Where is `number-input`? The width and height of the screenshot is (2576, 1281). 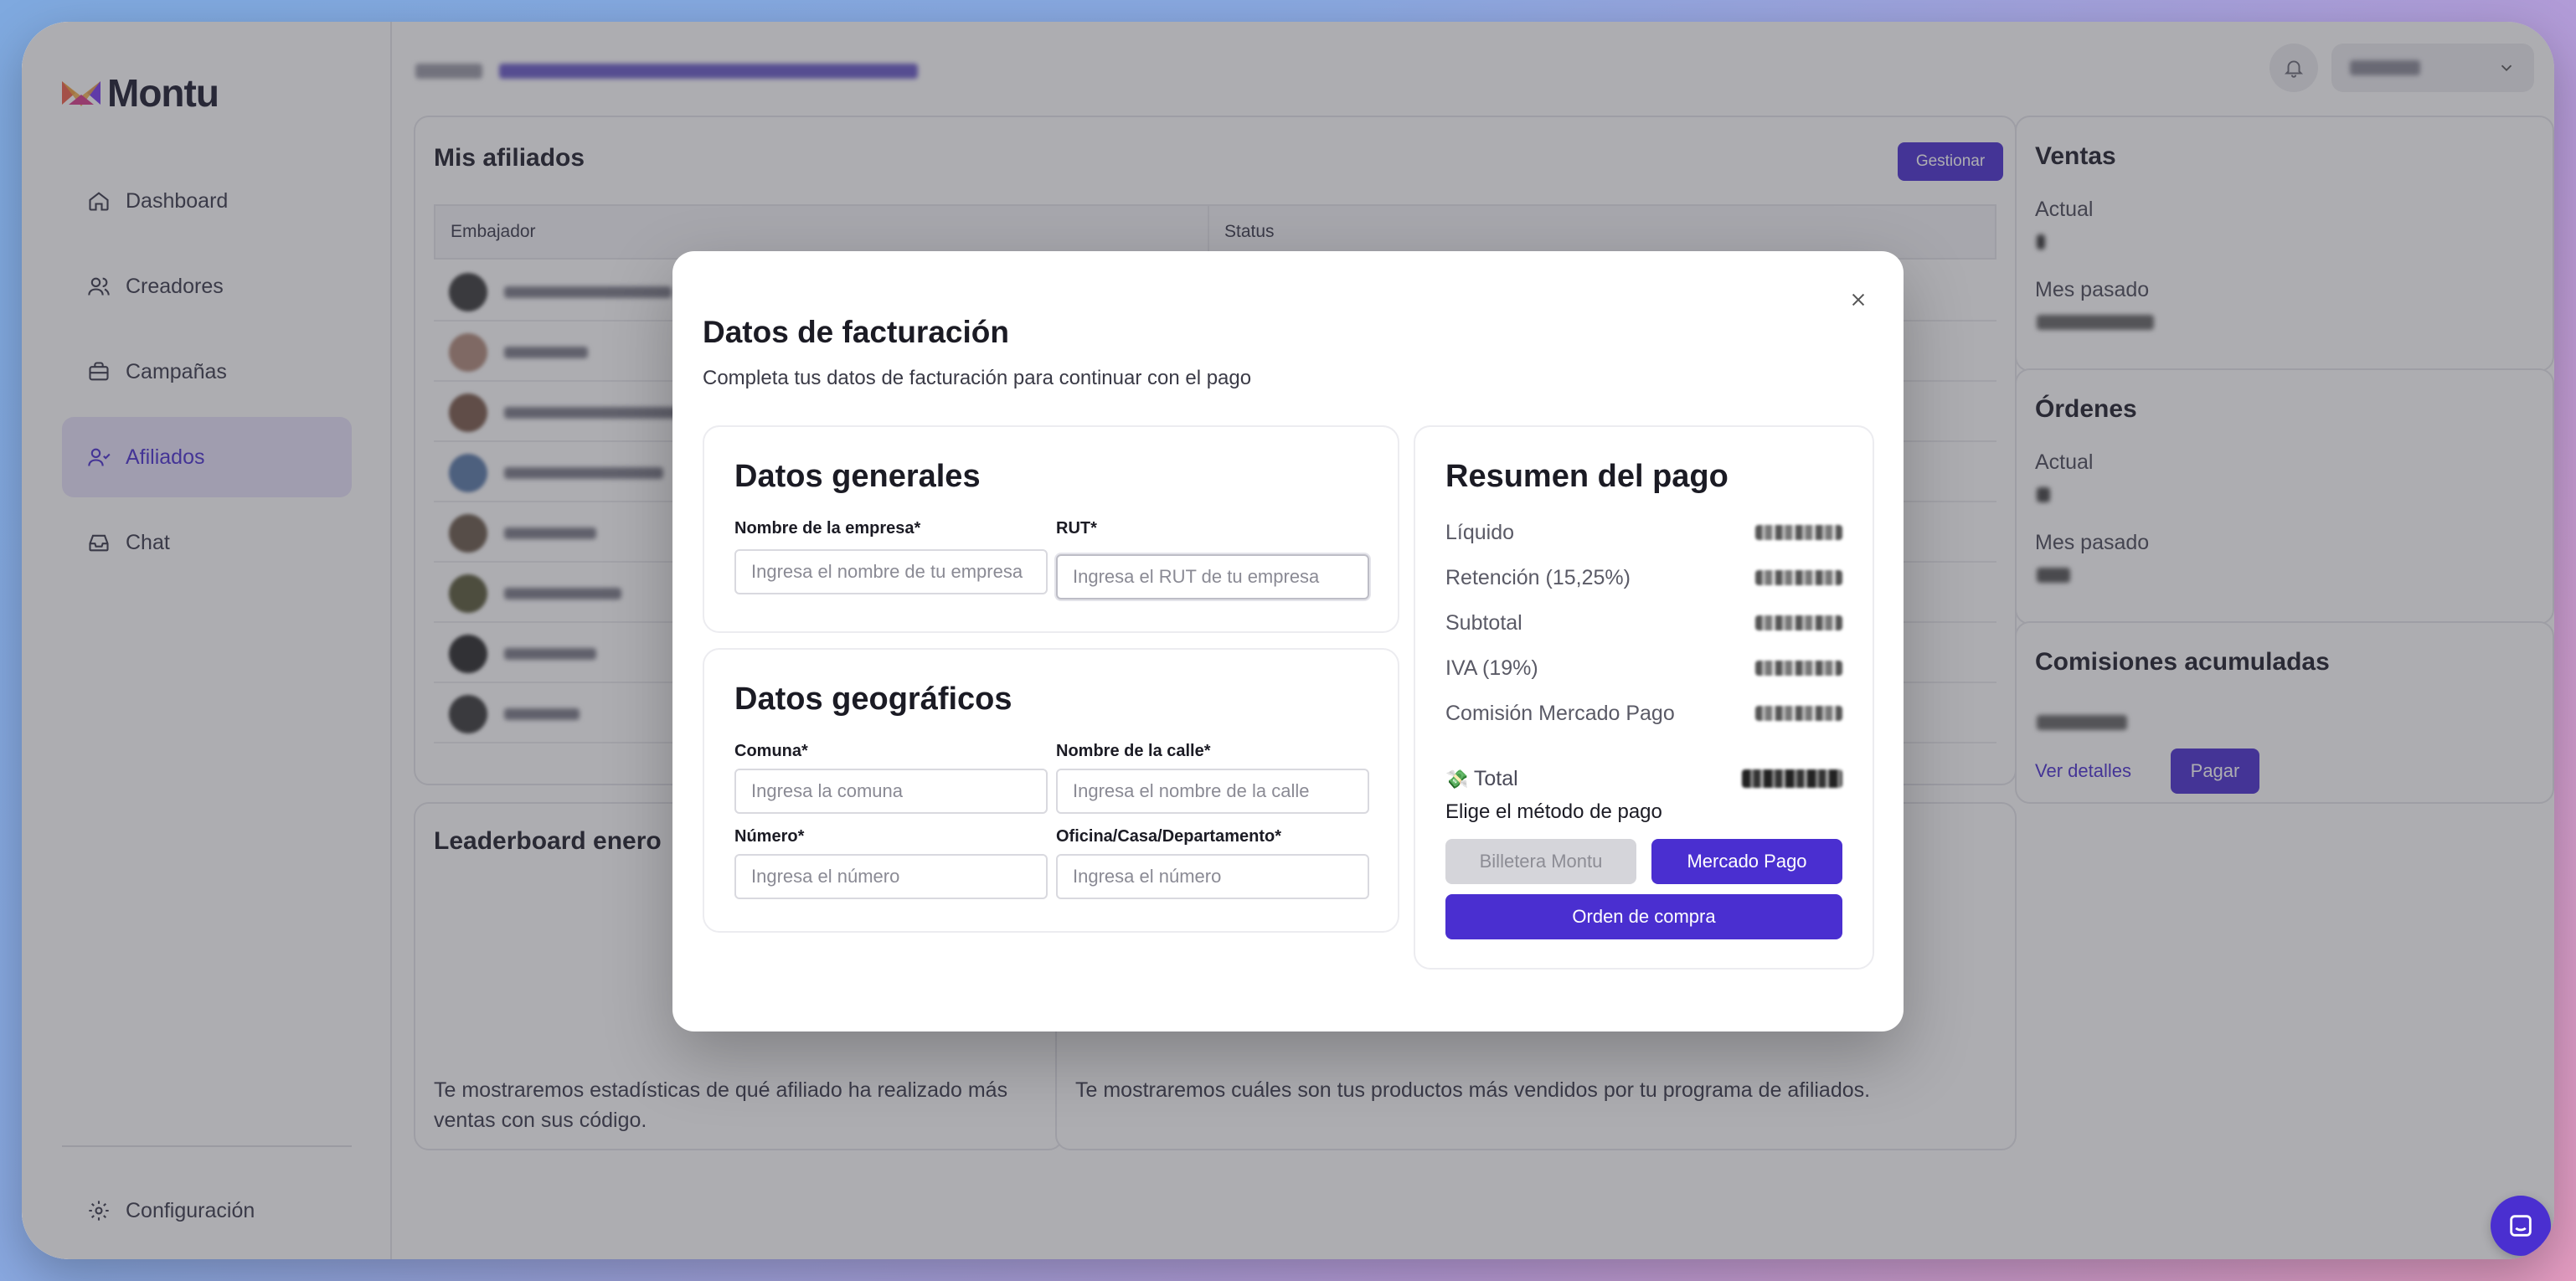 number-input is located at coordinates (891, 877).